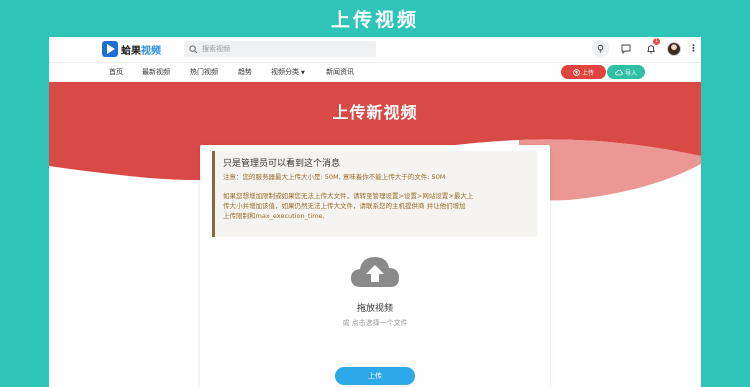 This screenshot has width=750, height=387. I want to click on cloud-icon, so click(619, 72).